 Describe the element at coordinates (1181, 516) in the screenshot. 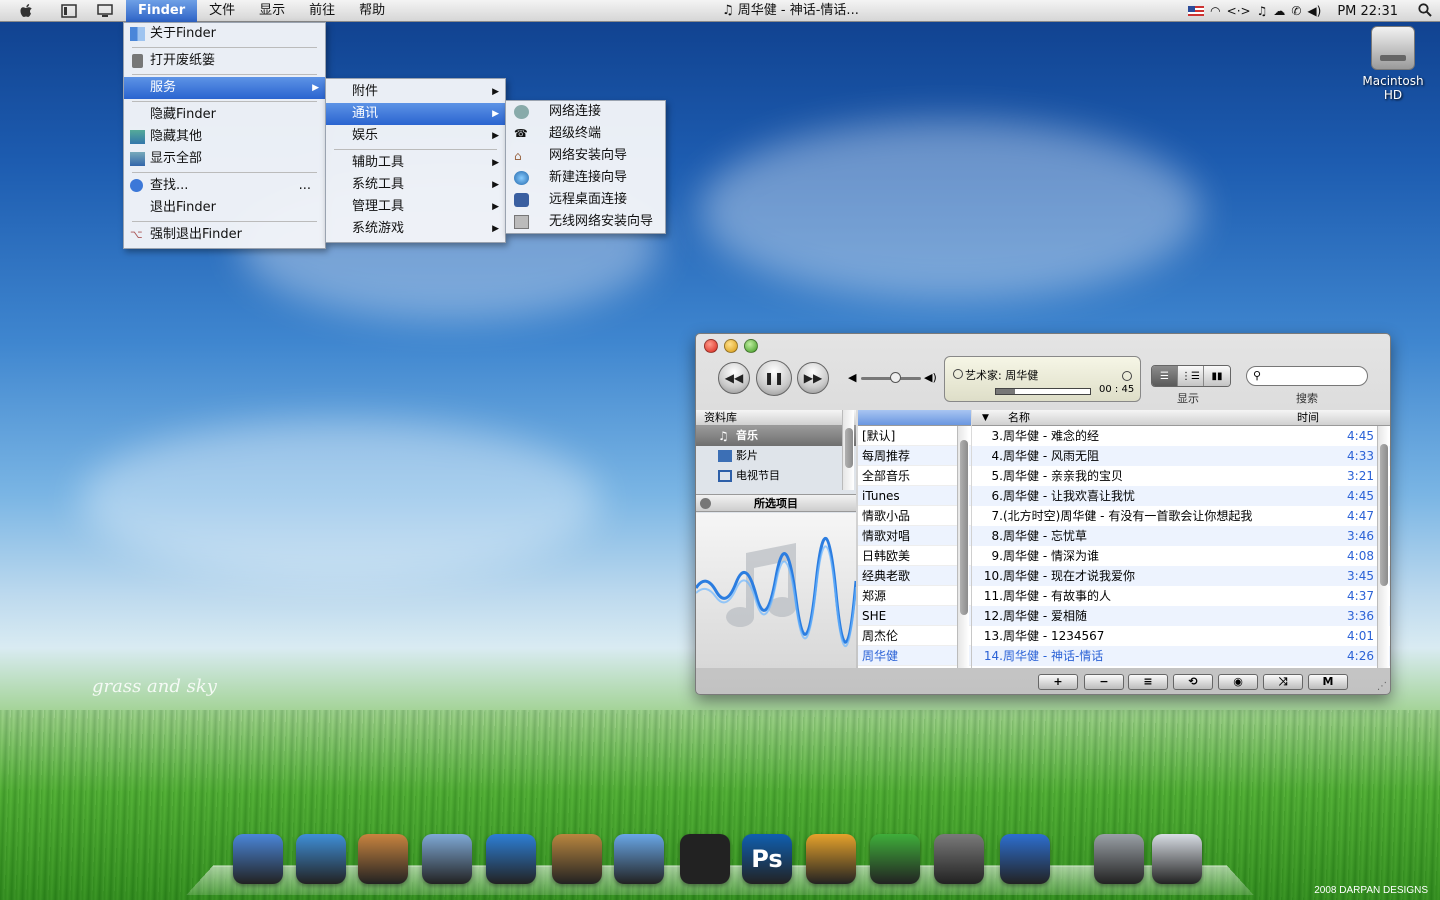

I see `song-row: 7.(北方时空)周华健 - 有没有一首歌会让你想起我 4:47` at that location.